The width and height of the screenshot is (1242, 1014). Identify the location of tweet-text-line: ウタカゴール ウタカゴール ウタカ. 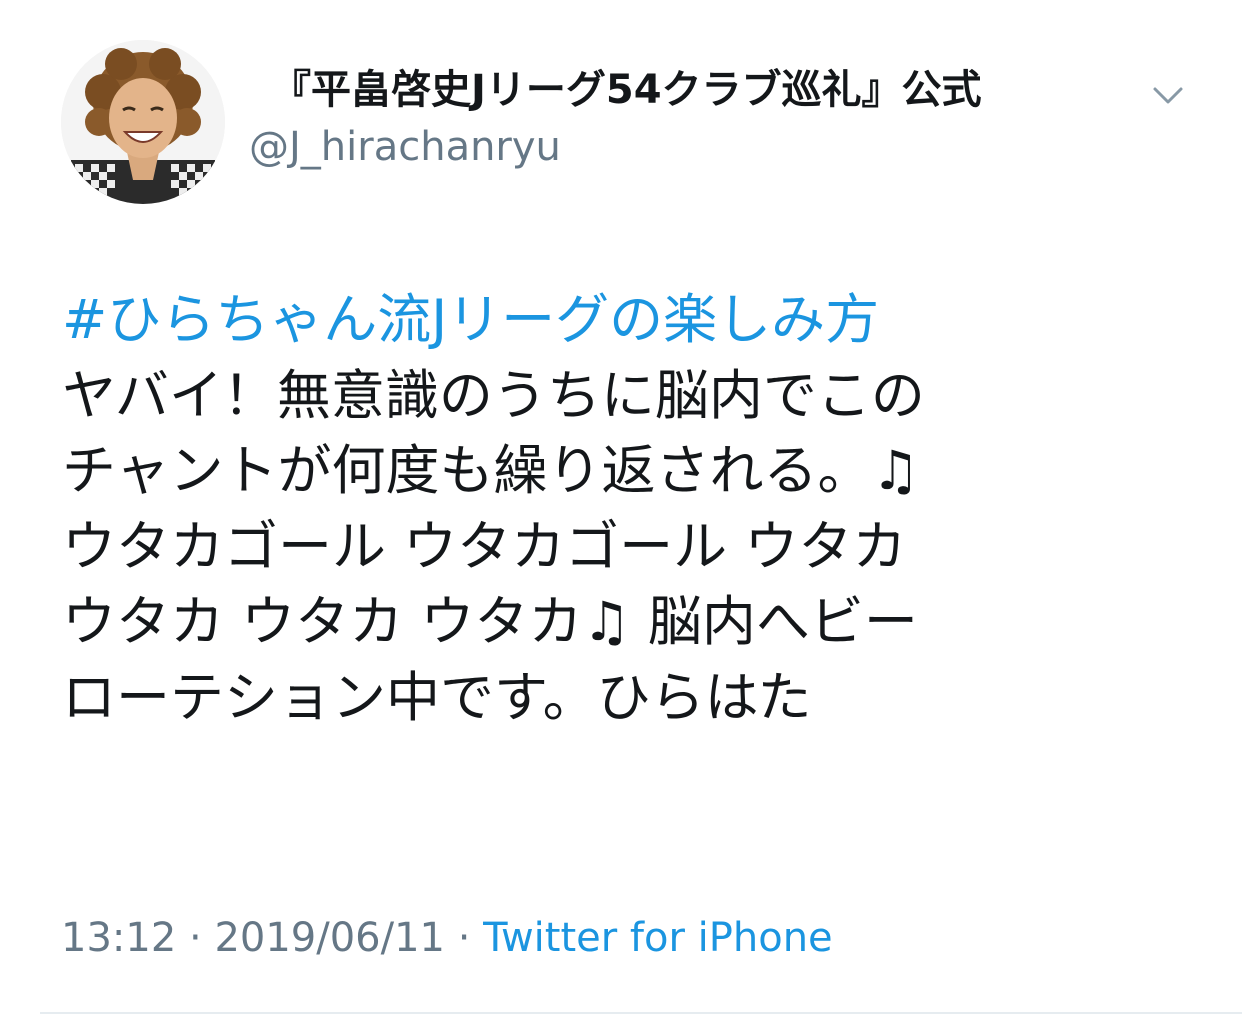
(484, 546).